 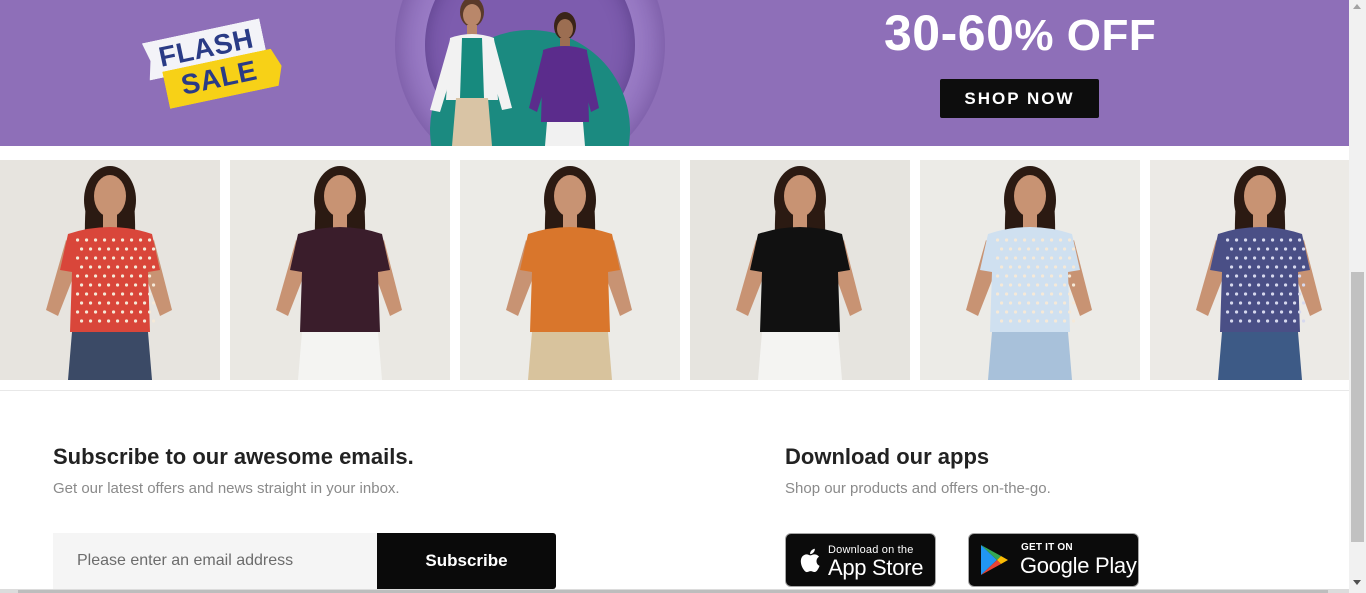 I want to click on email-field-wrapper, so click(x=215, y=561).